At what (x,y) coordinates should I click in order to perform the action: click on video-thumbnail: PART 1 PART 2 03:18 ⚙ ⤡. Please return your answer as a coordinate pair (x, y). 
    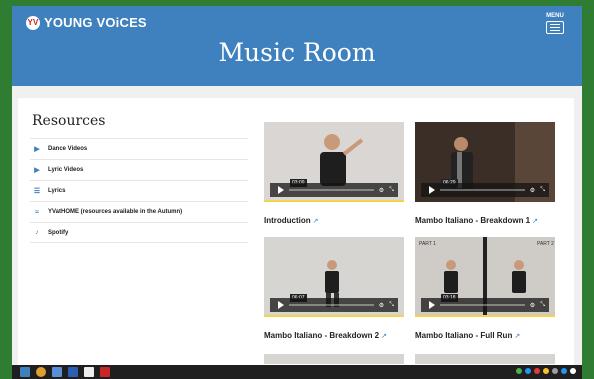
    Looking at the image, I should click on (485, 277).